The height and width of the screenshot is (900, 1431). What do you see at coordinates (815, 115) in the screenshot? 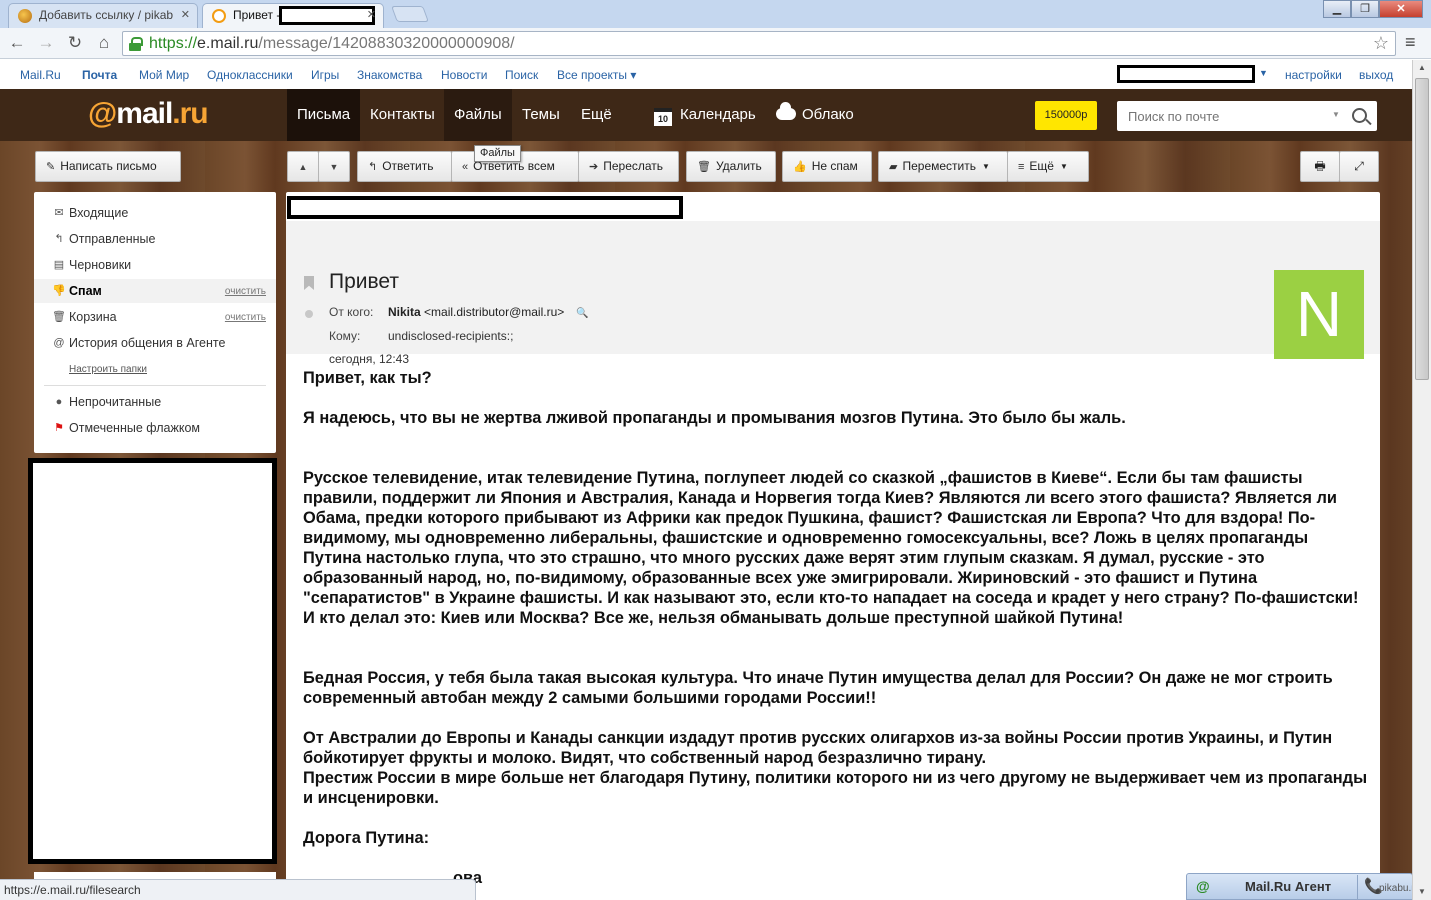
I see `nav-cloud: Облако` at bounding box center [815, 115].